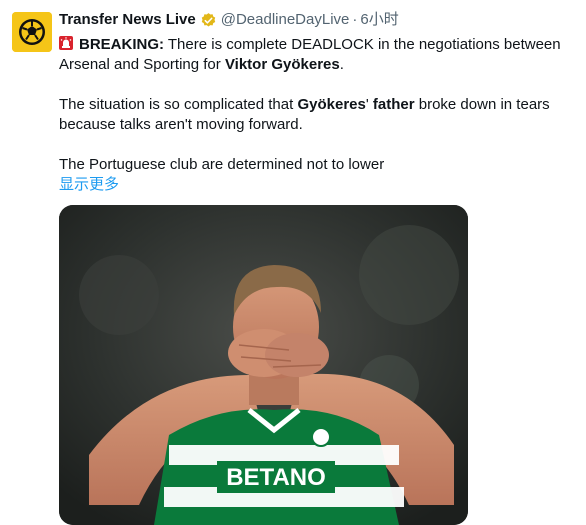 Image resolution: width=586 pixels, height=525 pixels. Describe the element at coordinates (331, 104) in the screenshot. I see `player-surname: Gyökeres` at that location.